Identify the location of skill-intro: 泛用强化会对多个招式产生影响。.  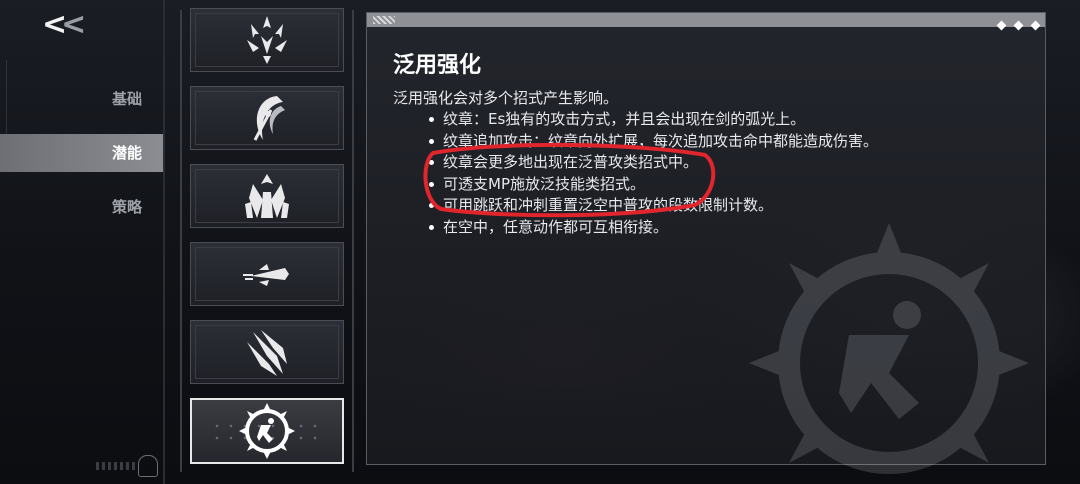
(506, 98).